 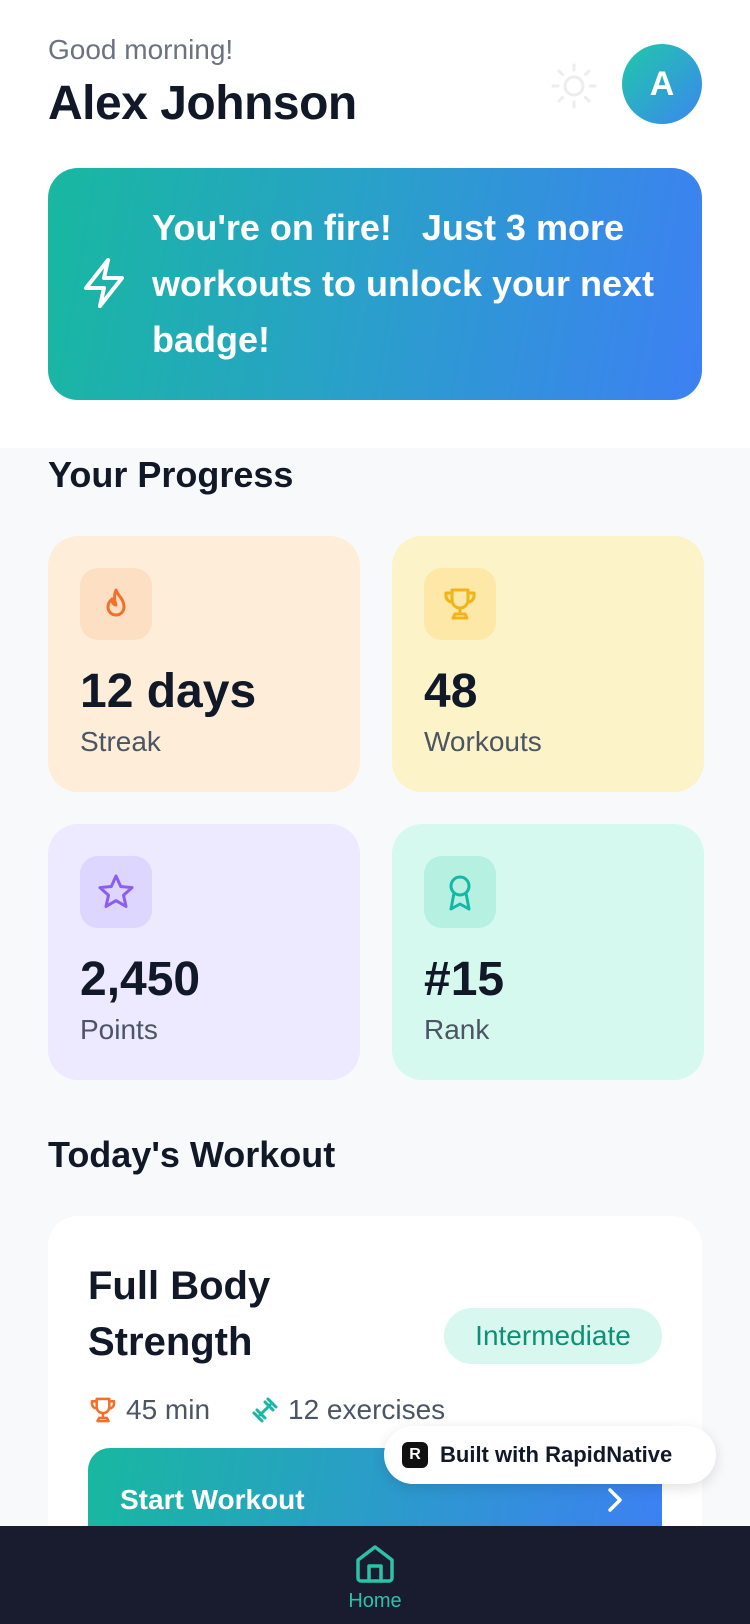 I want to click on home-icon, so click(x=375, y=1564).